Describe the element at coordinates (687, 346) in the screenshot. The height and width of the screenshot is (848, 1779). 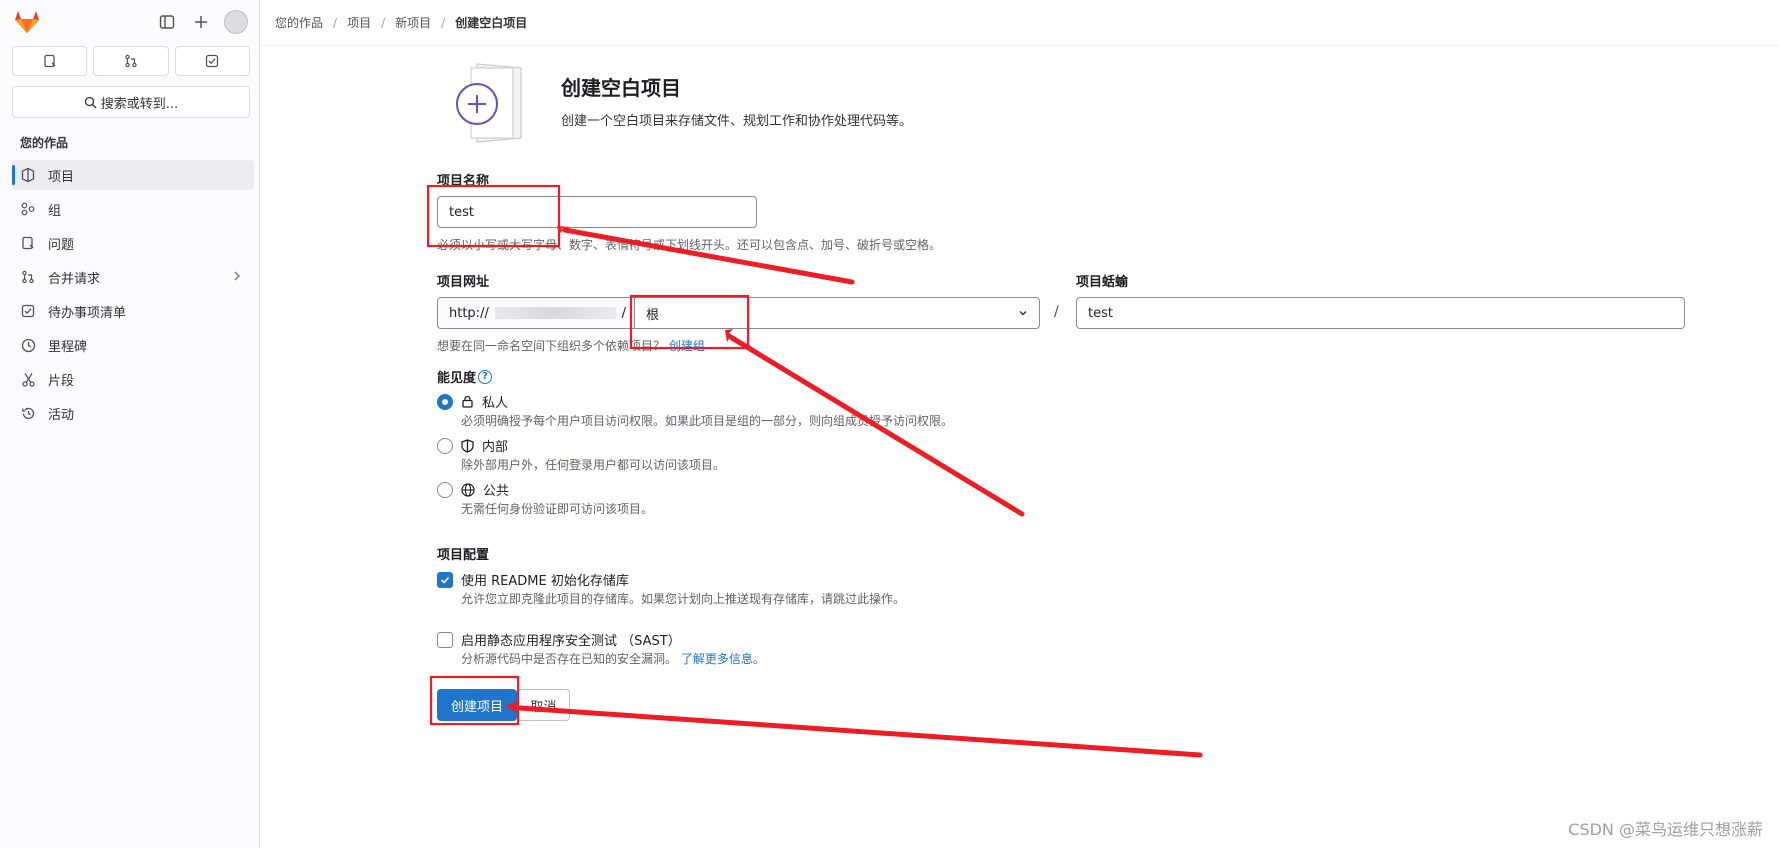
I see `create-group-link: 创建组` at that location.